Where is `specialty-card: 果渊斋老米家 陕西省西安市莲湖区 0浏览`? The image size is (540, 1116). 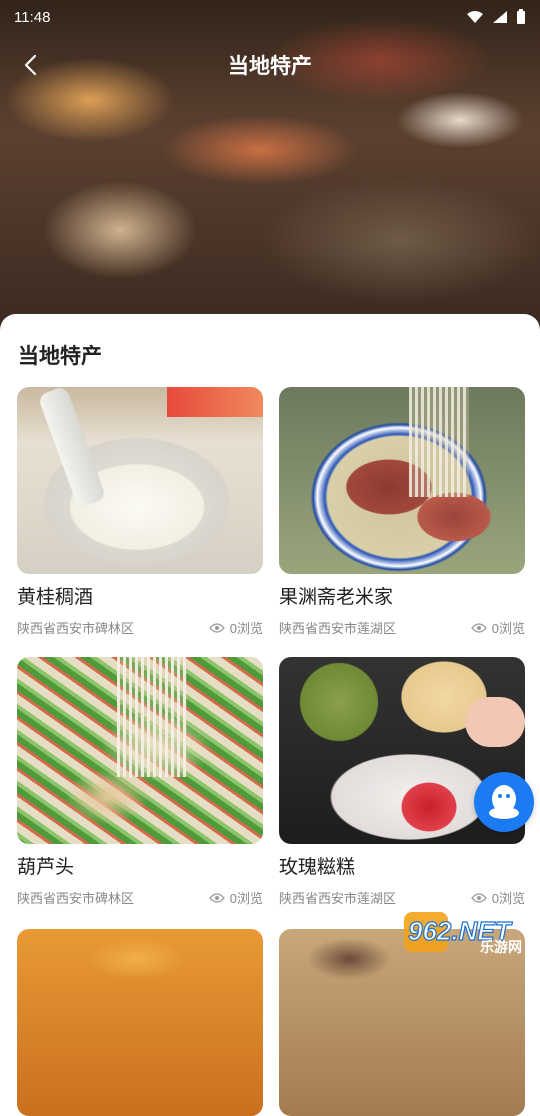 specialty-card: 果渊斋老米家 陕西省西安市莲湖区 0浏览 is located at coordinates (402, 512).